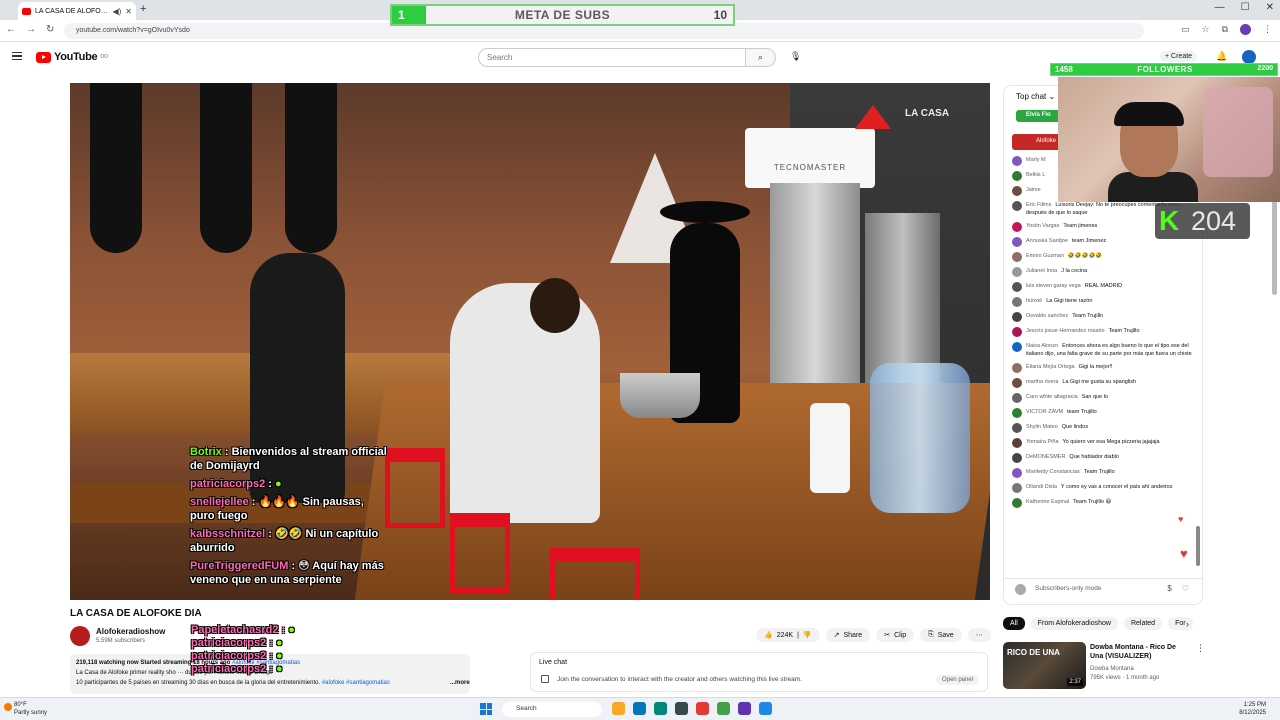 Image resolution: width=1280 pixels, height=720 pixels. Describe the element at coordinates (72, 57) in the screenshot. I see `youtube-logo: YouTube DO` at that location.